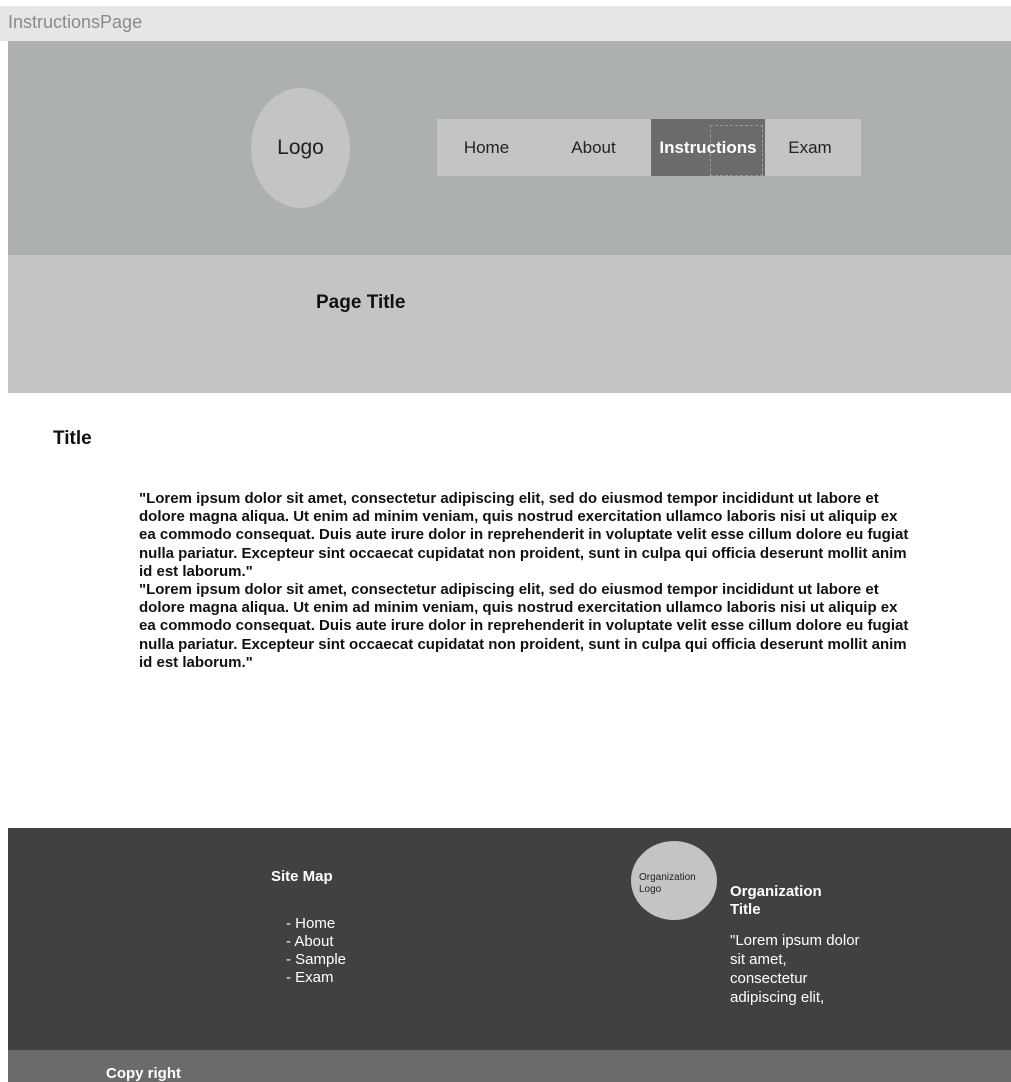  I want to click on window-title: InstructionsPage, so click(505, 23).